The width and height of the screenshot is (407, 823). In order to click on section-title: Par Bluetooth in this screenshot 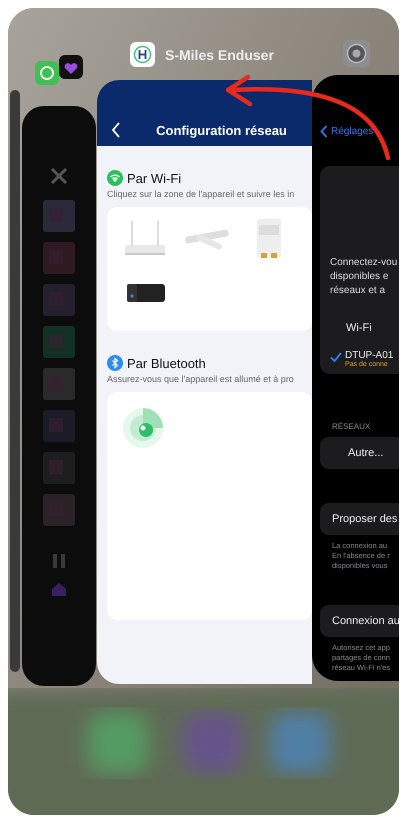, I will do `click(166, 363)`.